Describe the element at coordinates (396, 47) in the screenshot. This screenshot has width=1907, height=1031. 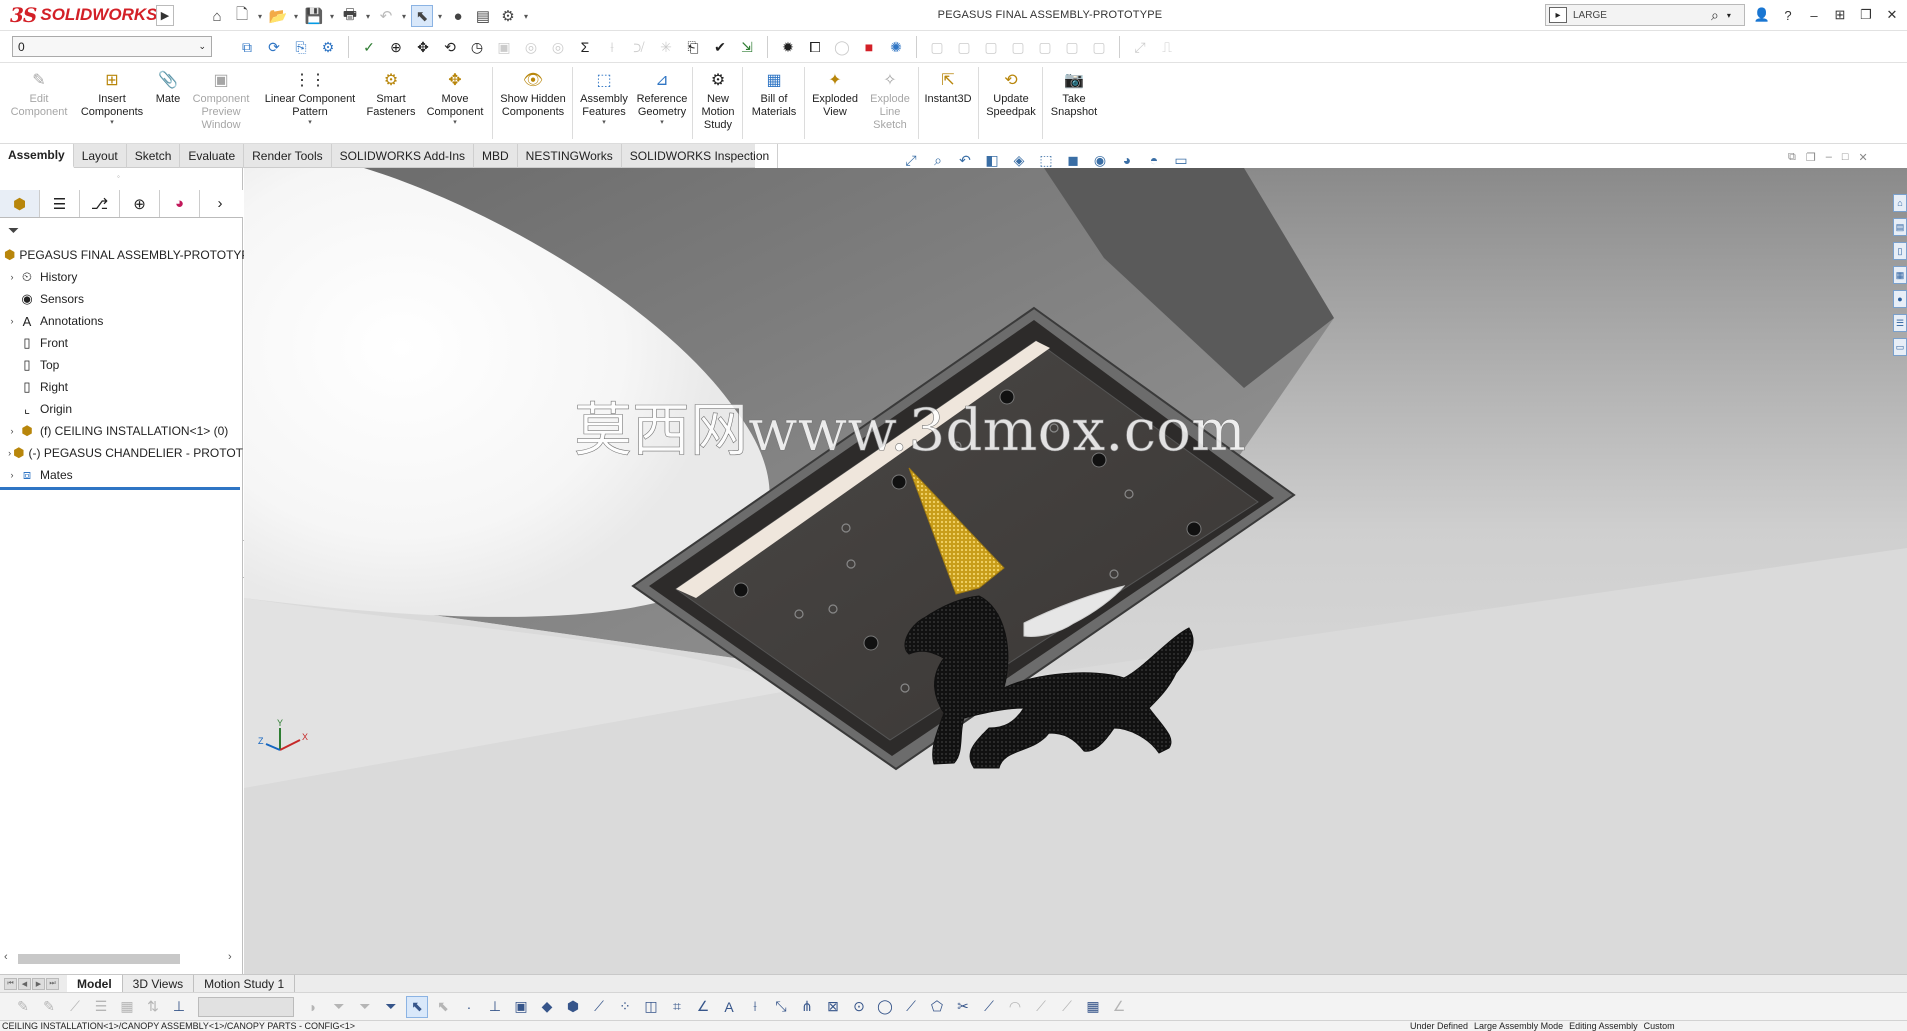
I see `zoom-icon: ⊕` at that location.